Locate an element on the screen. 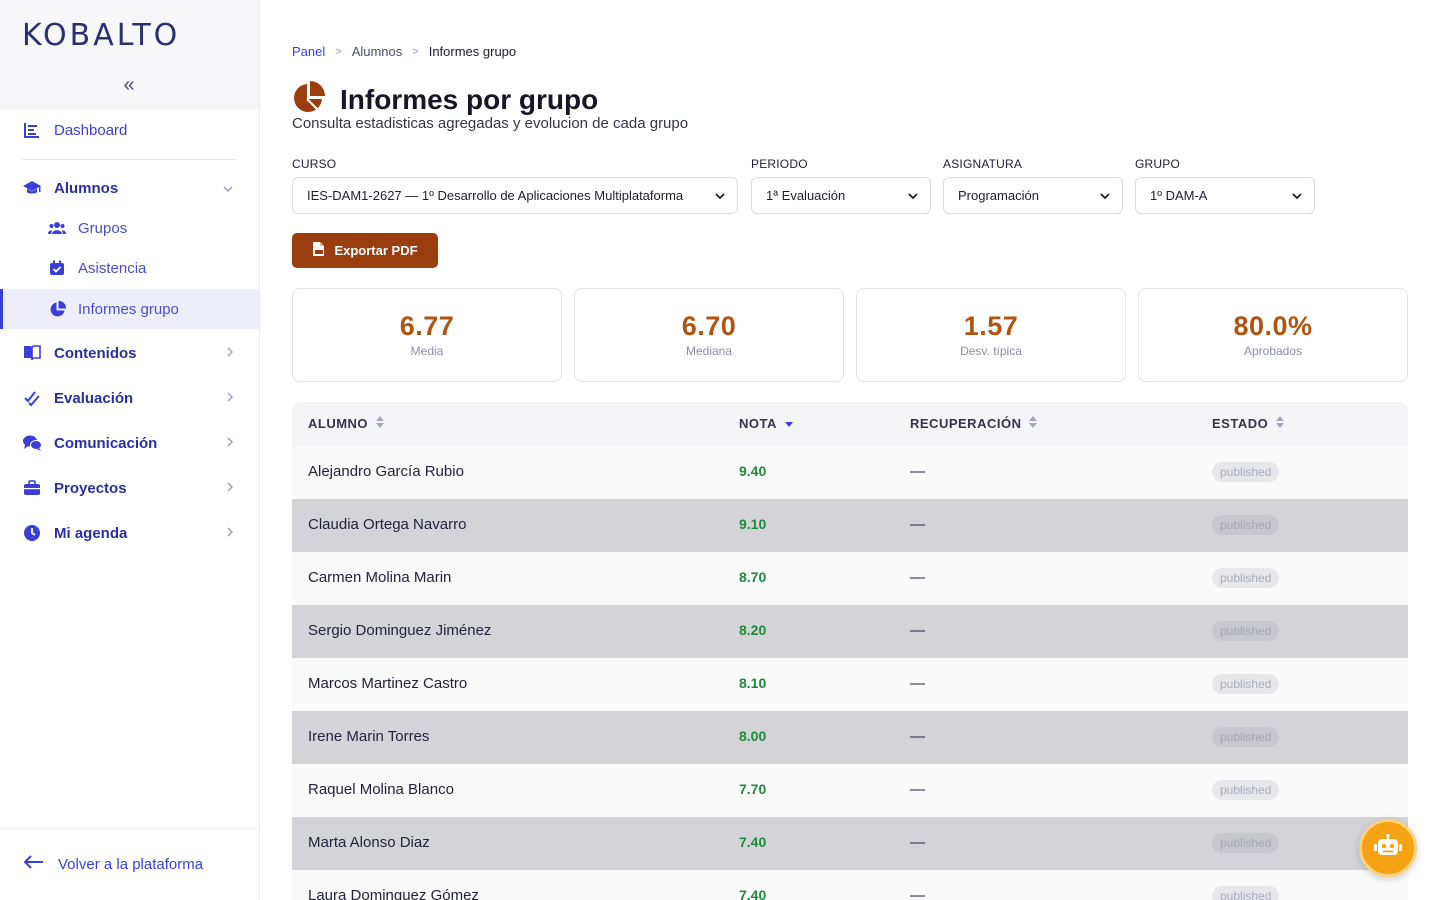 The image size is (1440, 900). sidebar-item-alumnos: Alumnos is located at coordinates (129, 188).